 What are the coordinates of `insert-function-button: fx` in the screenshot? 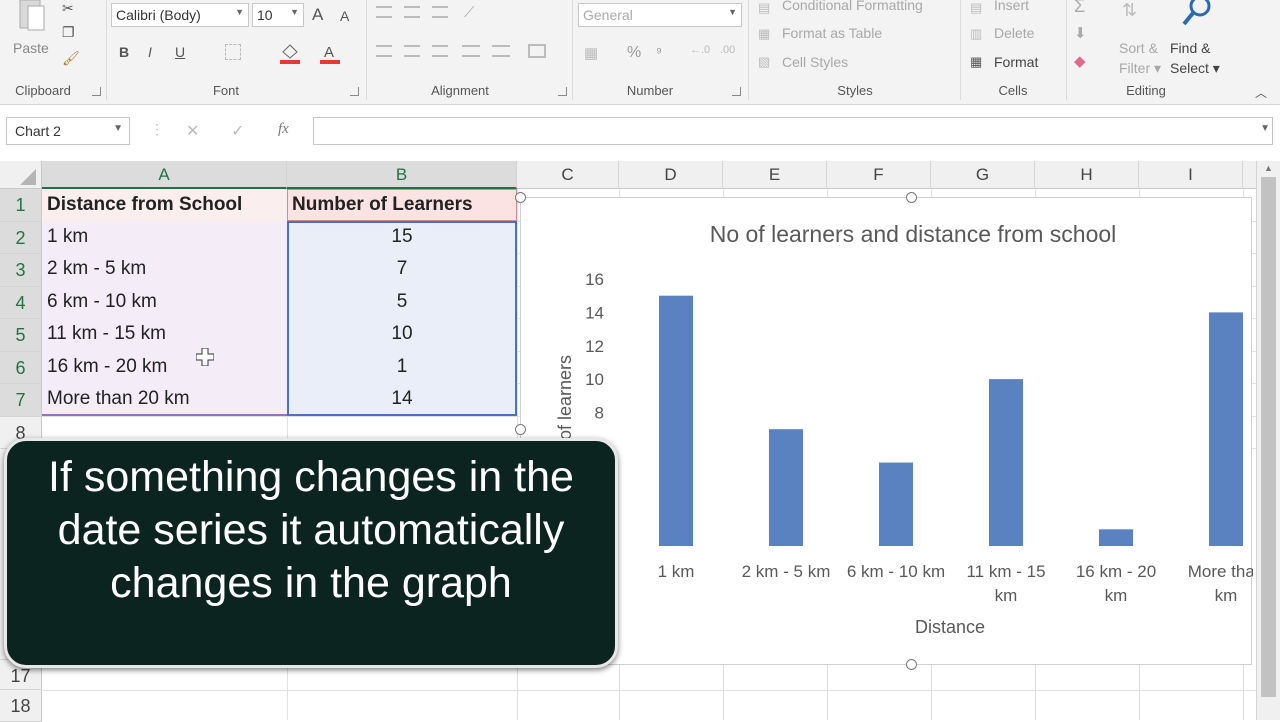 It's located at (283, 129).